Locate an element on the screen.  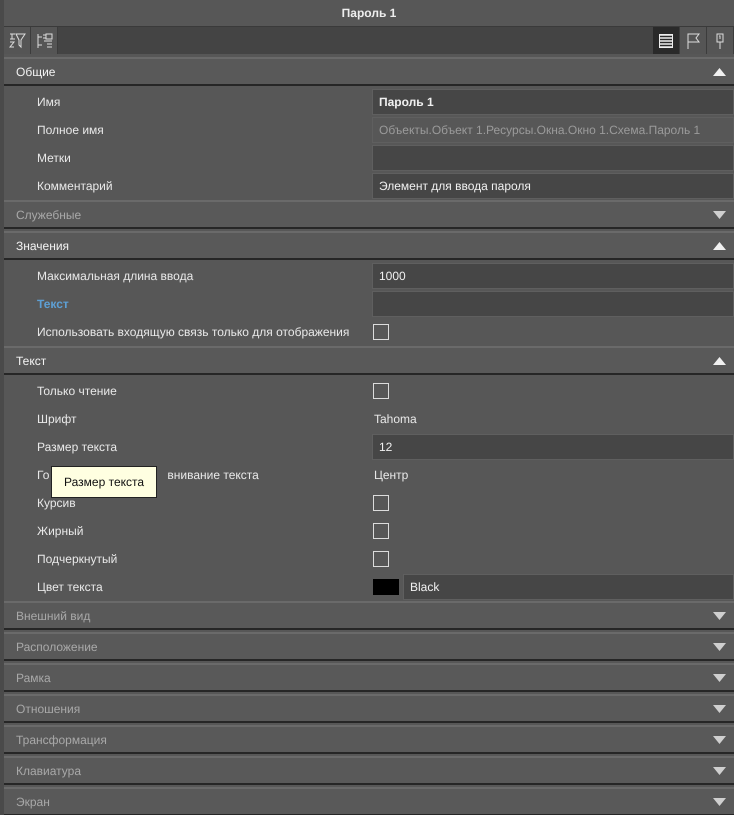
property-value: Tahoma is located at coordinates (395, 419).